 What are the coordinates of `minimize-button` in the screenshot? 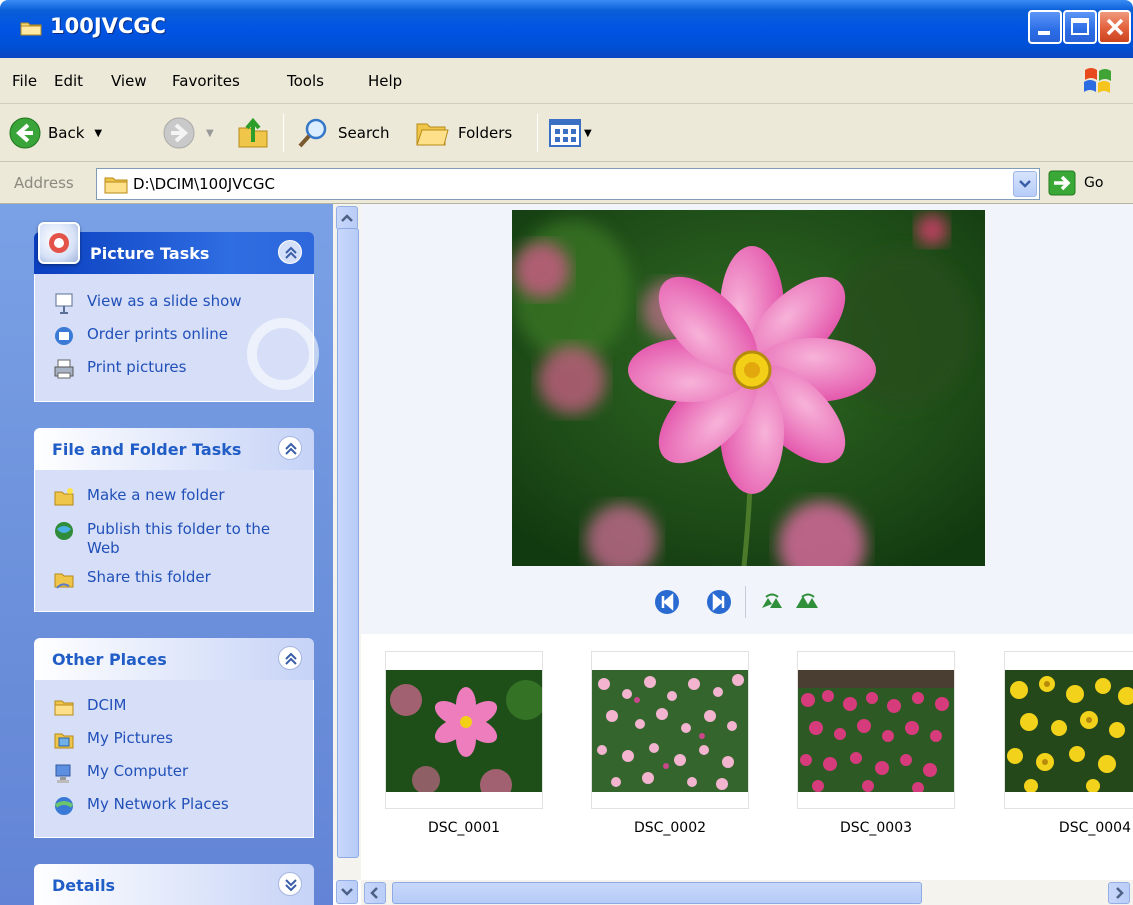 It's located at (1045, 27).